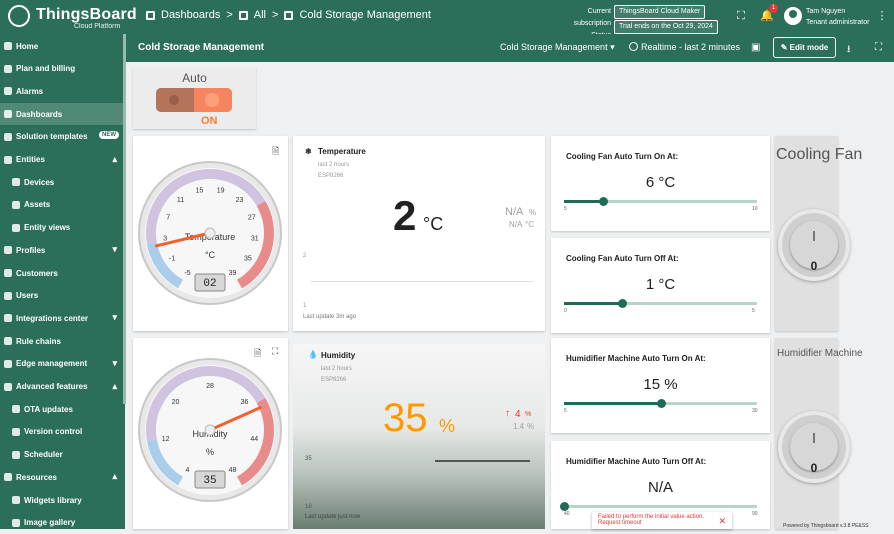 The height and width of the screenshot is (534, 894). Describe the element at coordinates (882, 16) in the screenshot. I see `more-vert-icon: ⋮` at that location.